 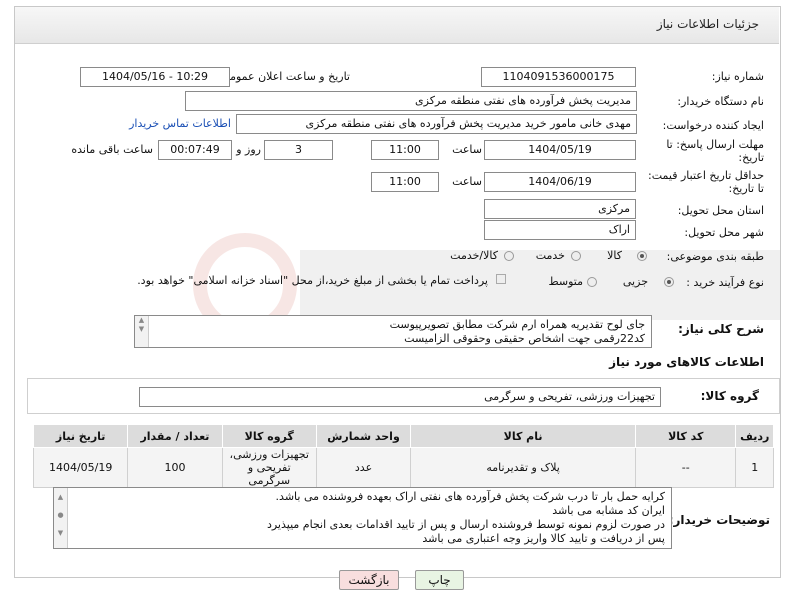 What do you see at coordinates (635, 281) in the screenshot?
I see `process-option-minor: جزیی` at bounding box center [635, 281].